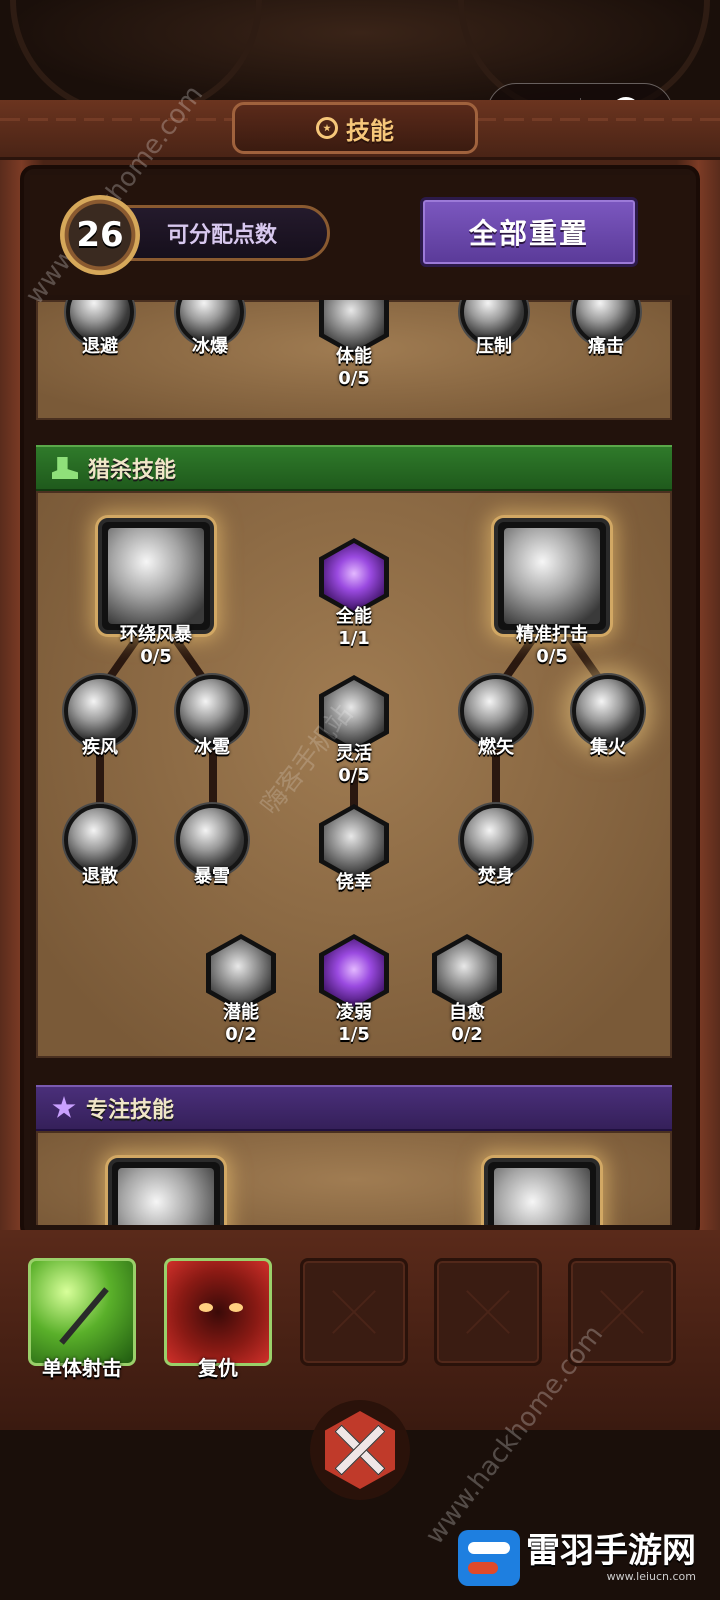 This screenshot has height=1600, width=720. Describe the element at coordinates (496, 846) in the screenshot. I see `skill-node-fenshen: 焚身` at that location.